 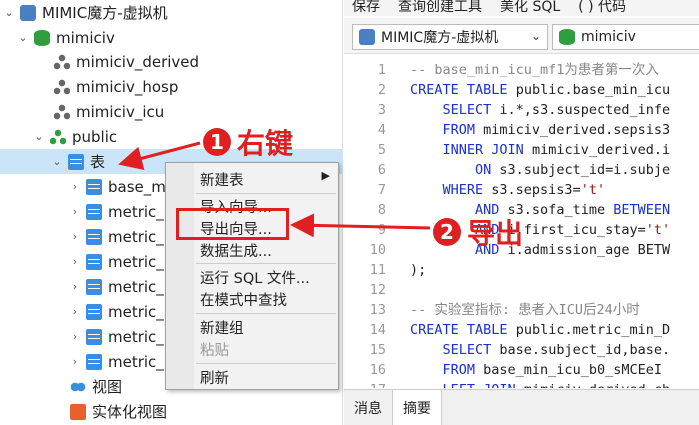 I want to click on callout-text: 右键, so click(x=265, y=143).